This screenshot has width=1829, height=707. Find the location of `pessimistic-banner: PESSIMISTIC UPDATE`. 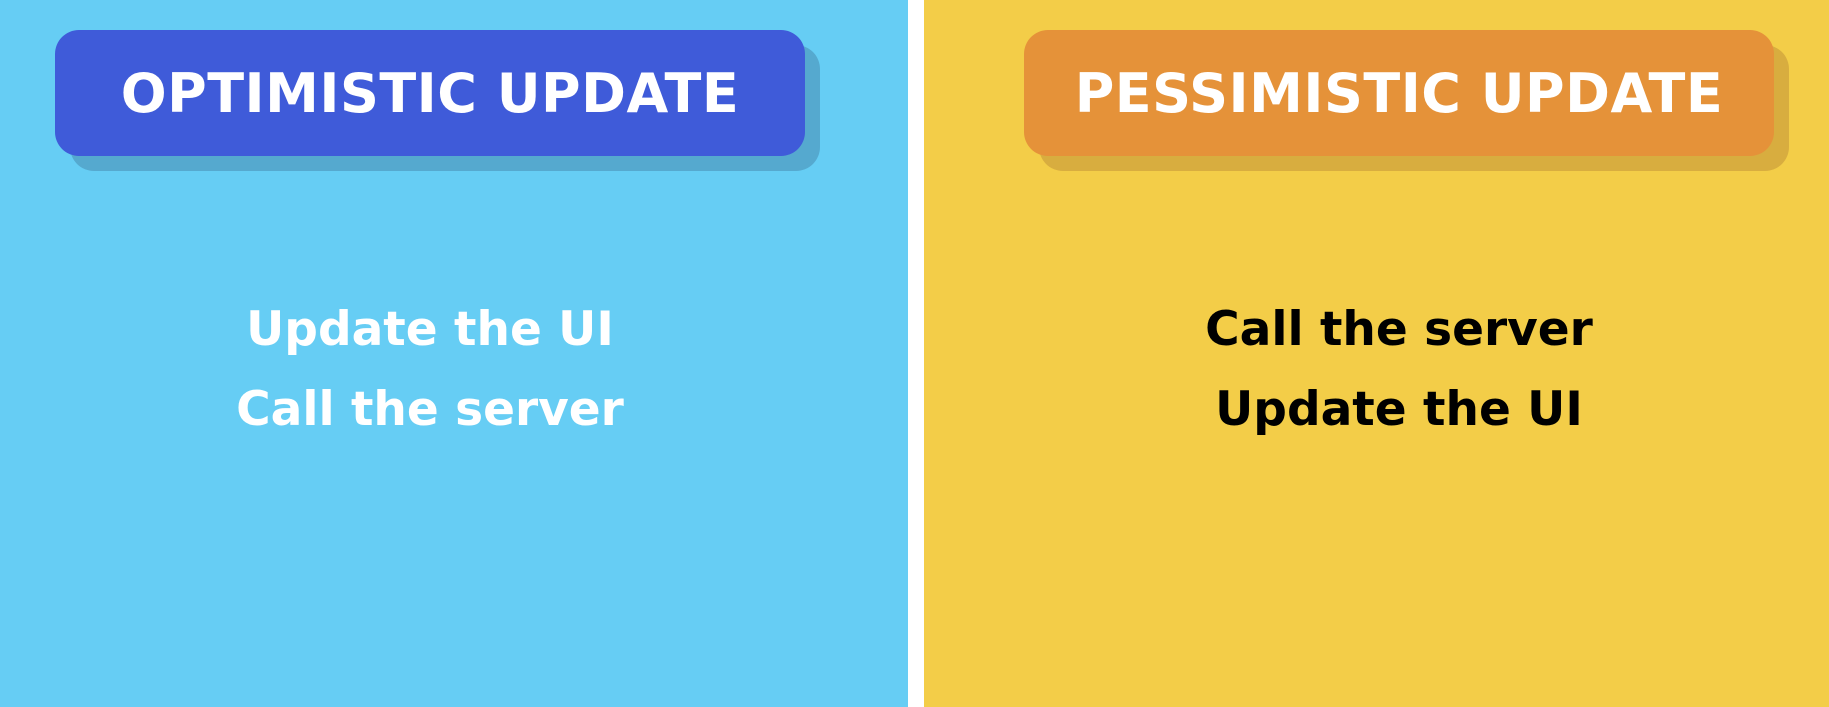

pessimistic-banner: PESSIMISTIC UPDATE is located at coordinates (1399, 93).